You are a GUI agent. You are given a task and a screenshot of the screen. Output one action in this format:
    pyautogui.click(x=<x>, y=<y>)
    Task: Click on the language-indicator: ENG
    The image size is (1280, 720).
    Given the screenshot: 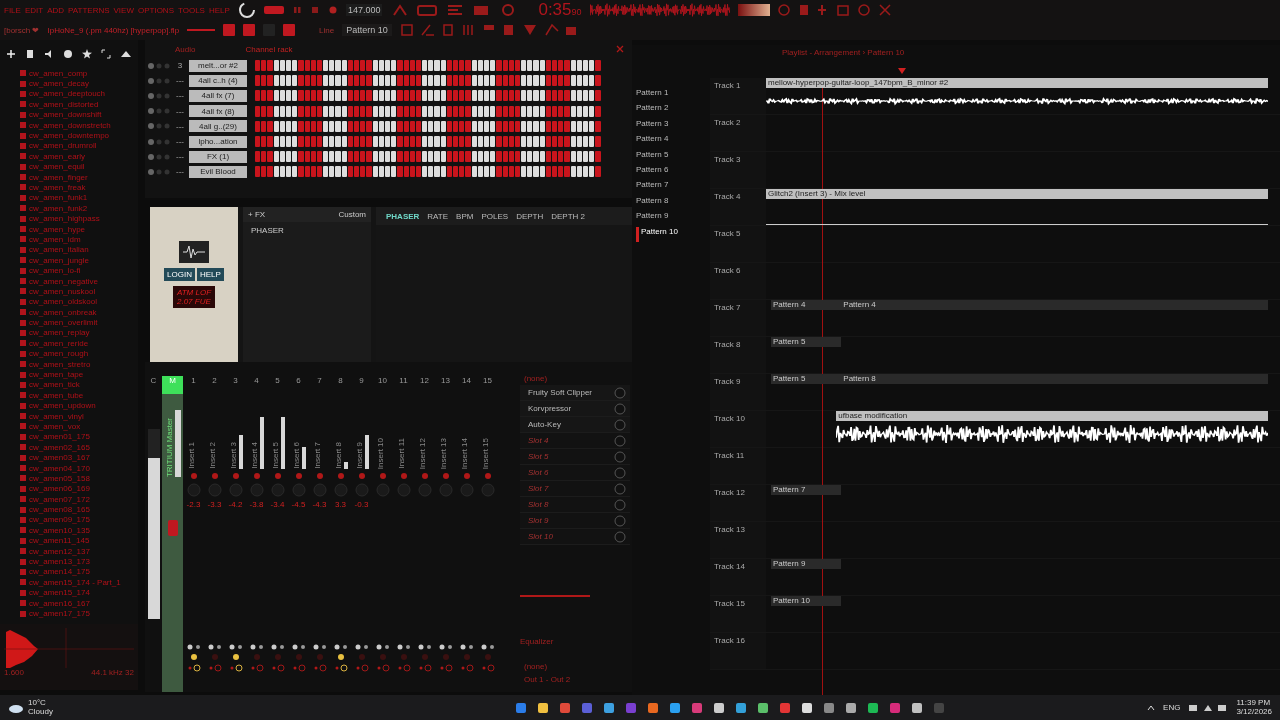 What is the action you would take?
    pyautogui.click(x=1172, y=707)
    